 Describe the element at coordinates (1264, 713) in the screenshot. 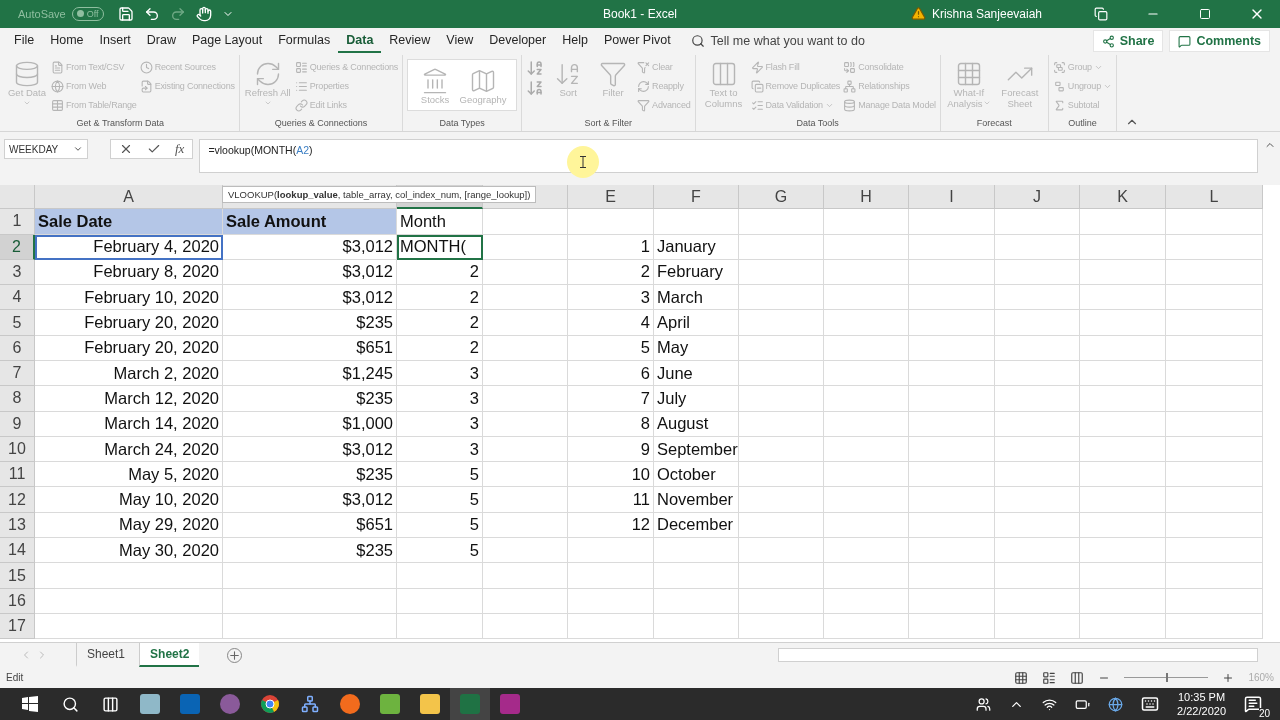

I see `notification-count: 20` at that location.